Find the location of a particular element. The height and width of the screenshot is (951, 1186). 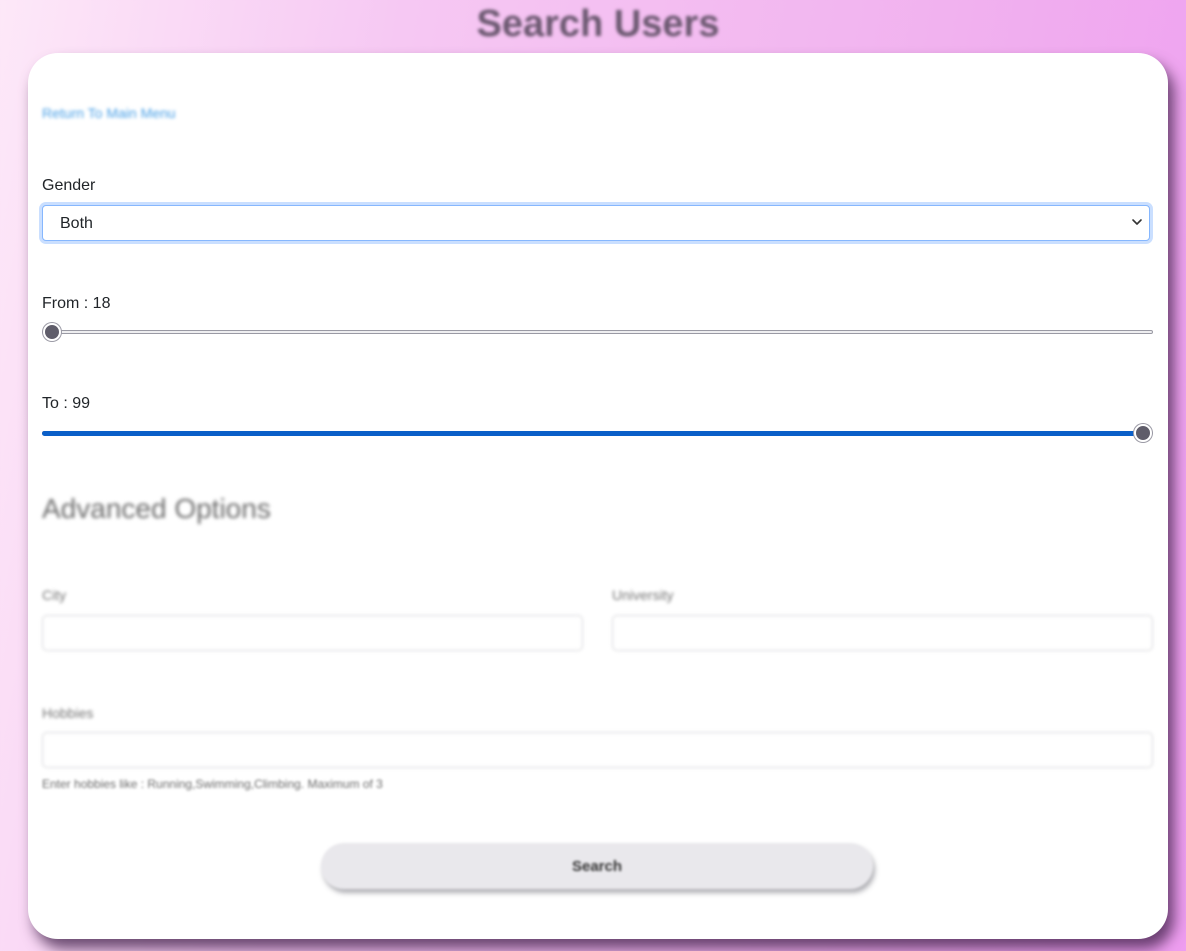

age-to-label: To : 99 is located at coordinates (66, 403).